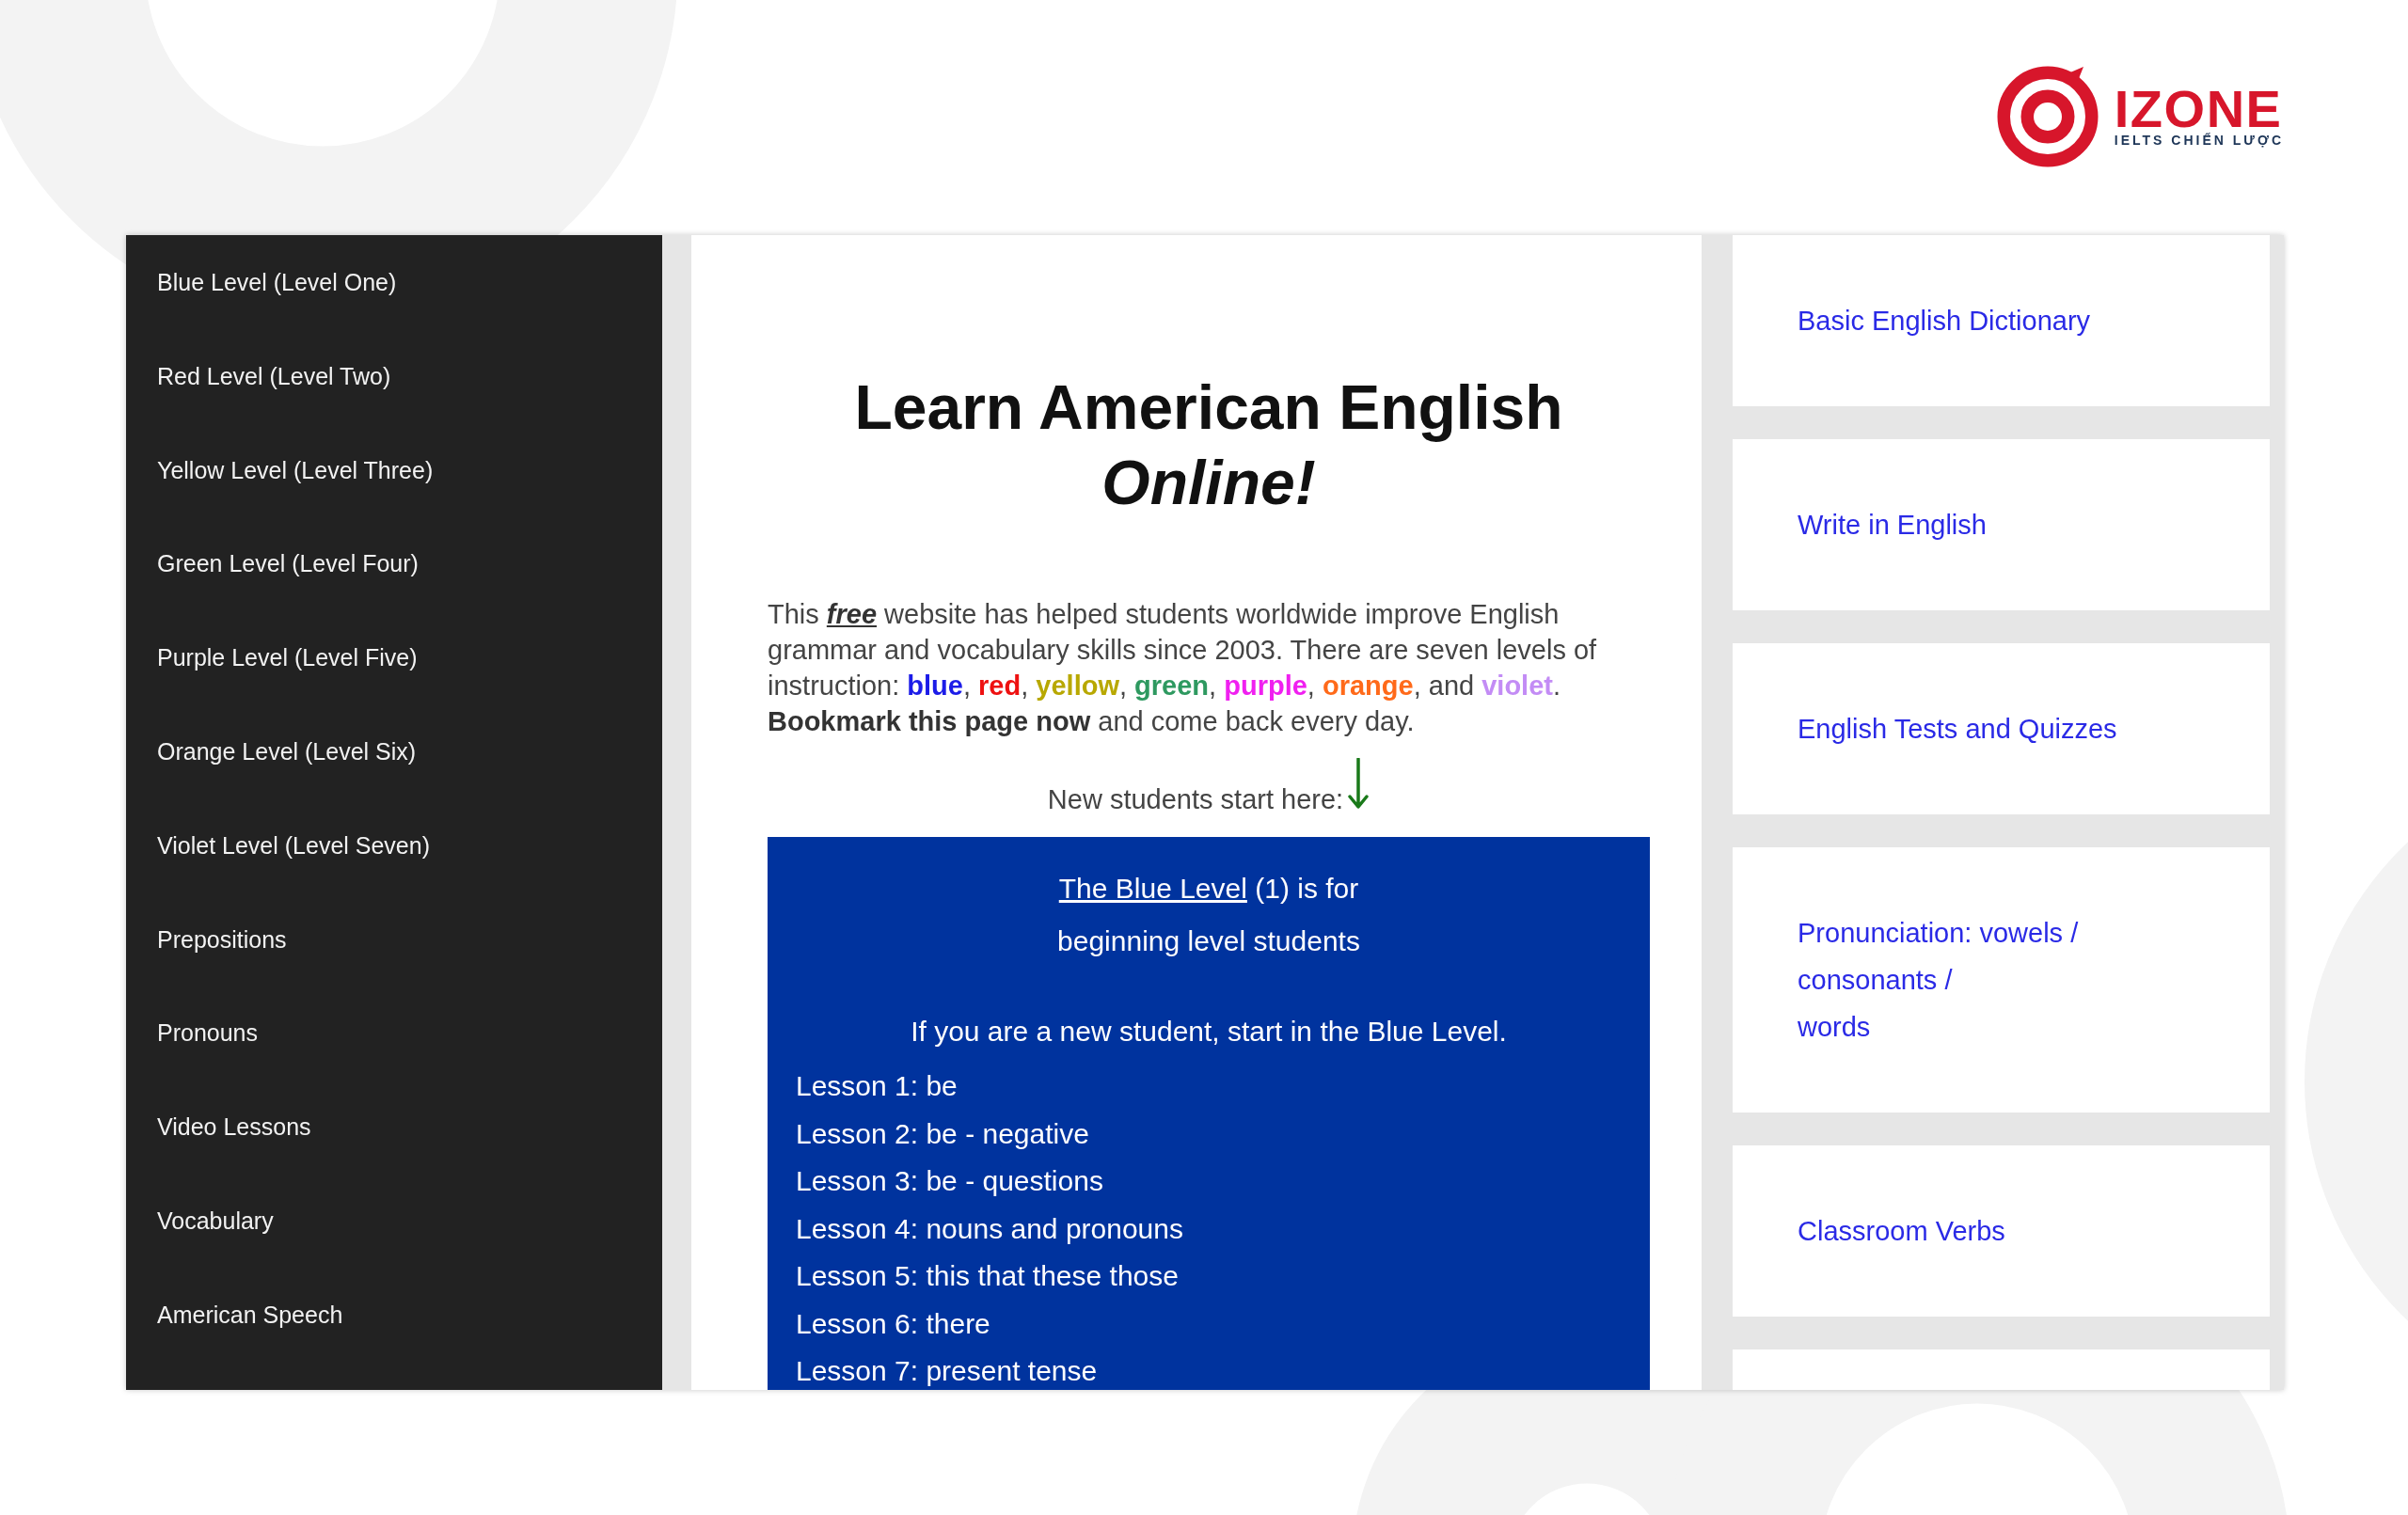 The image size is (2408, 1515). Describe the element at coordinates (1208, 445) in the screenshot. I see `page-title: Learn American English Online!` at that location.